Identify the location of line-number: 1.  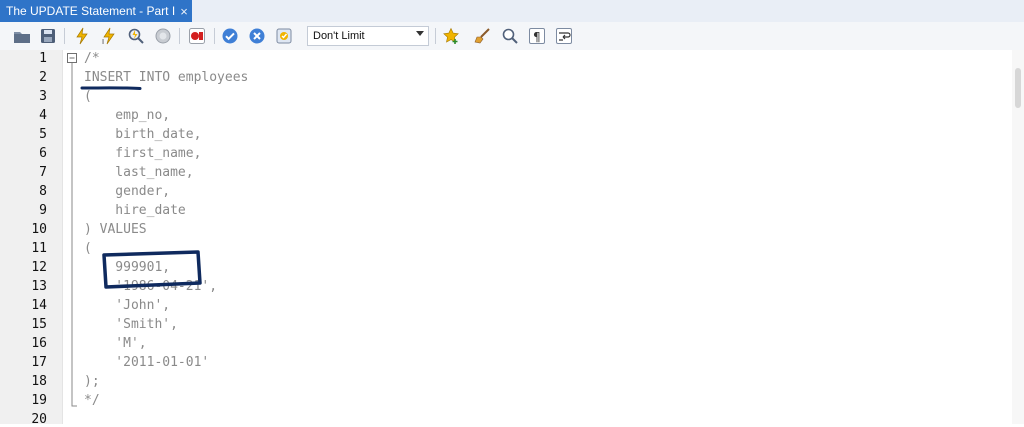
(43, 58).